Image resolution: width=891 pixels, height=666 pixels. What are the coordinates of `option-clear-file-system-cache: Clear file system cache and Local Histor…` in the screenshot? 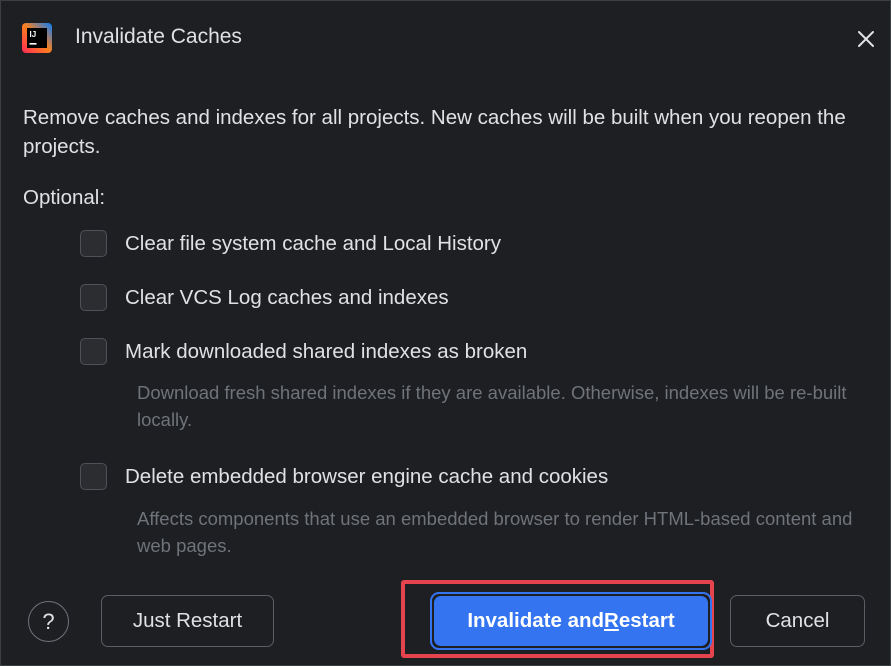 It's located at (290, 243).